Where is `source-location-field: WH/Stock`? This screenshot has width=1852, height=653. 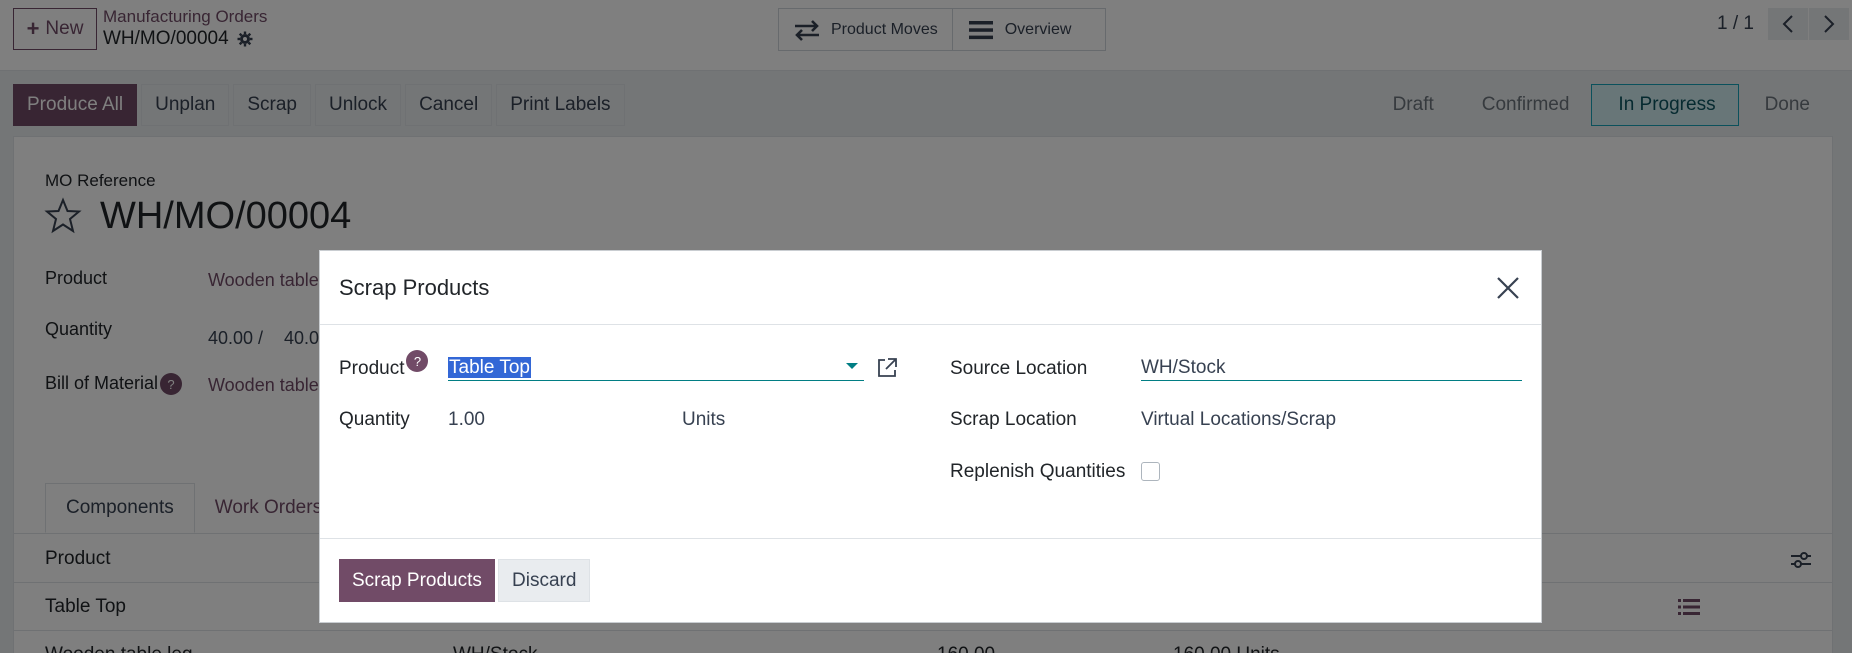 source-location-field: WH/Stock is located at coordinates (1331, 365).